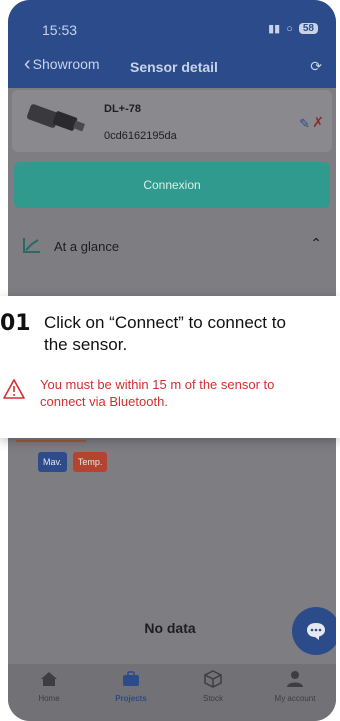  I want to click on briefcase-icon, so click(131, 678).